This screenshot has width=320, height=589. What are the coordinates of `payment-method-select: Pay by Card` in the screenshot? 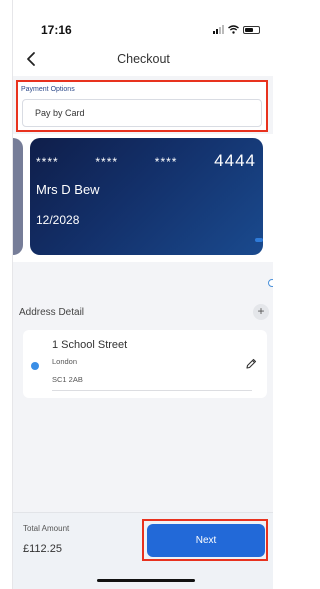 It's located at (142, 113).